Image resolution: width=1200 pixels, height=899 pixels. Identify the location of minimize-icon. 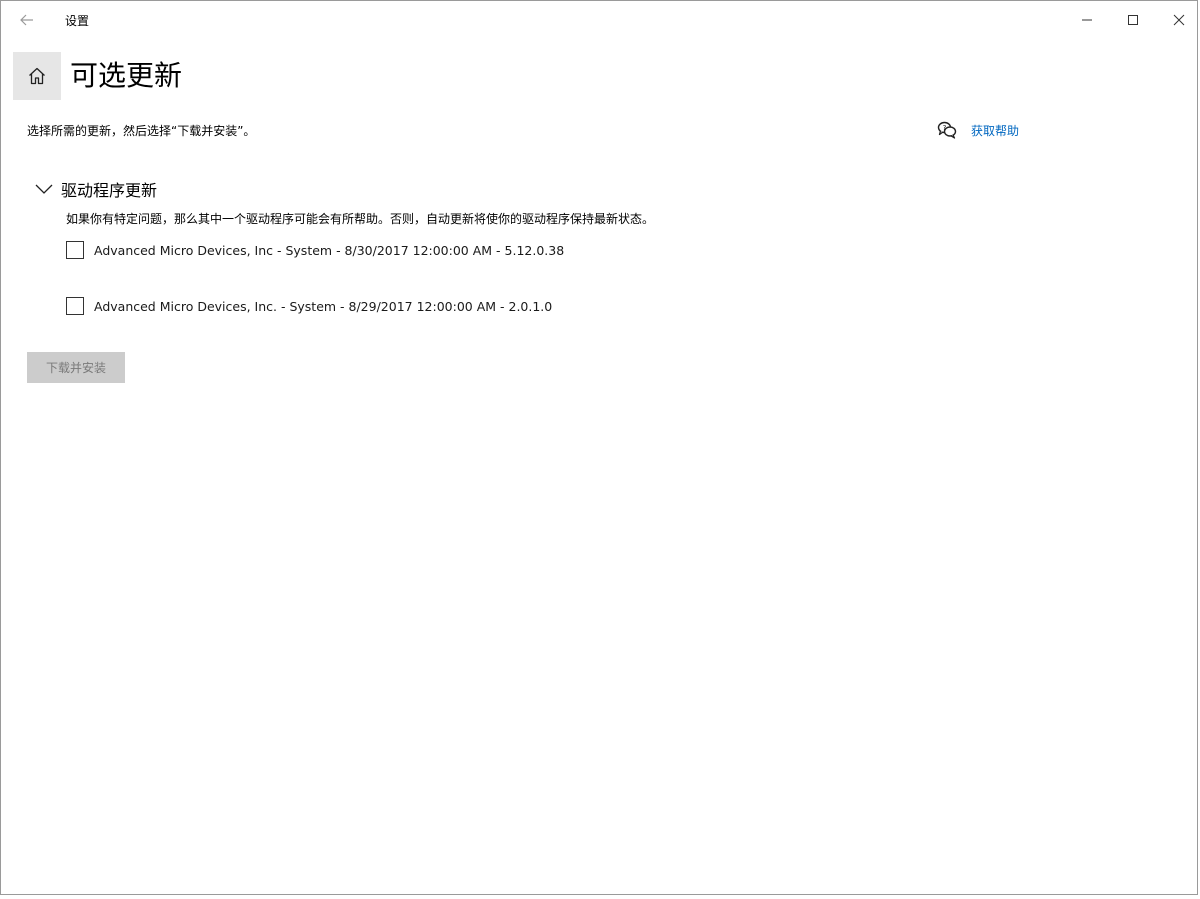
(1087, 20).